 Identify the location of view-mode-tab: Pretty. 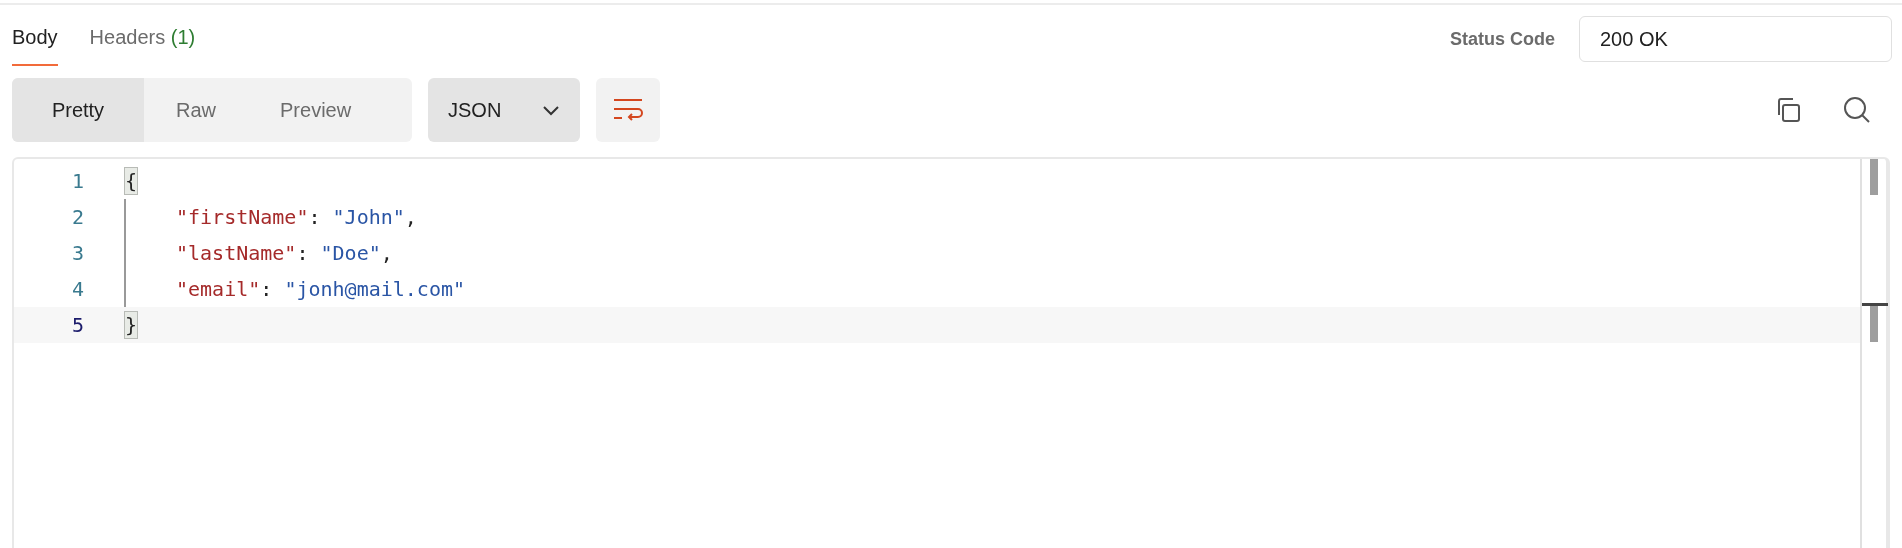
(78, 110).